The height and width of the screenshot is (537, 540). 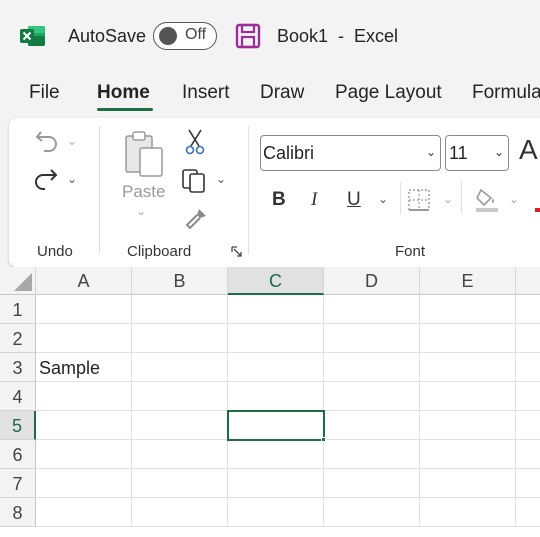 I want to click on cell-d2, so click(x=372, y=338).